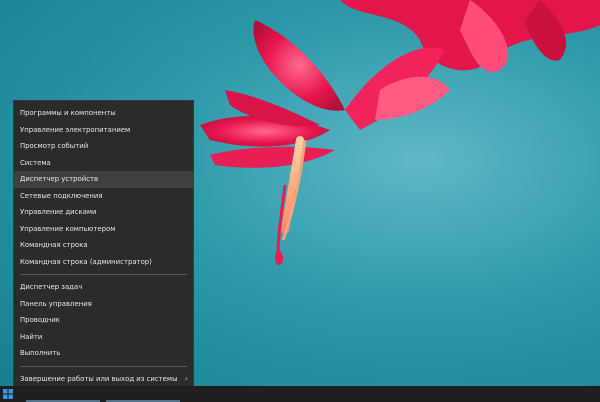 The image size is (600, 402). Describe the element at coordinates (103, 212) in the screenshot. I see `menu-item-group1-6: Управление дисками` at that location.